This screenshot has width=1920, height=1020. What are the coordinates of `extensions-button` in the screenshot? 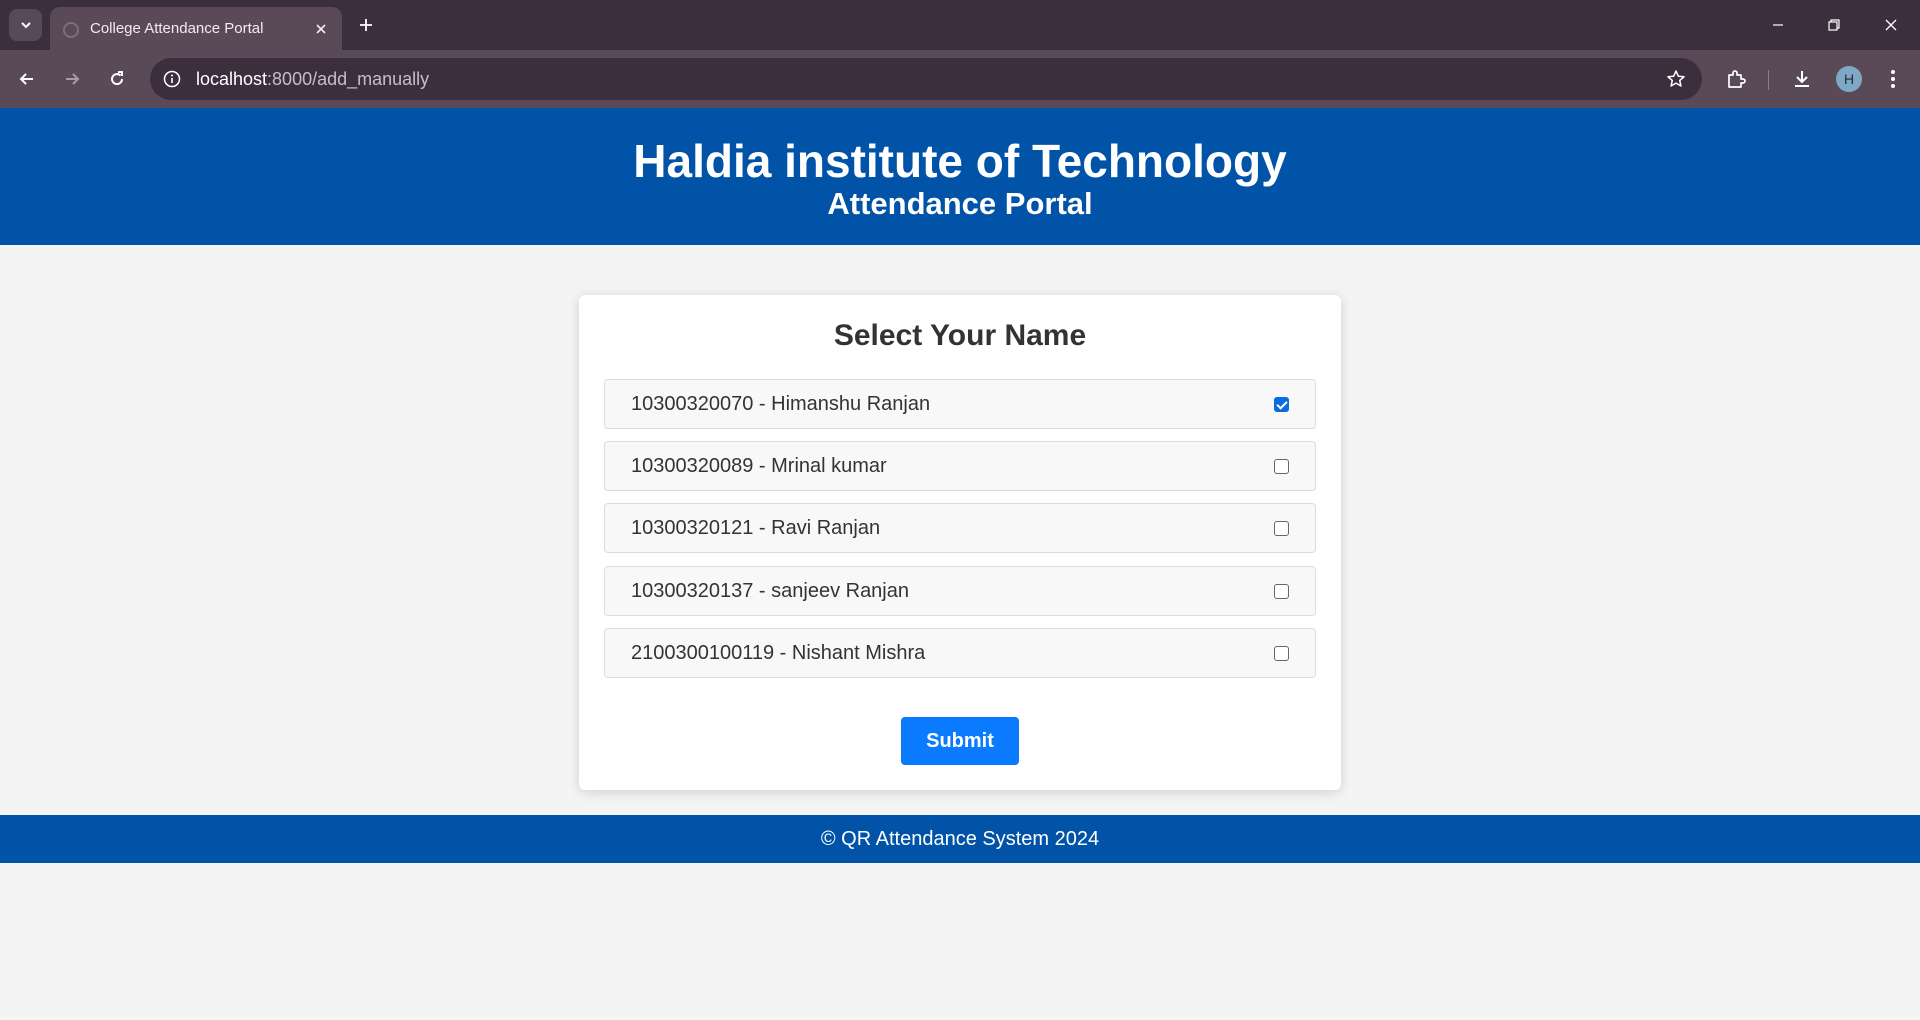 It's located at (1736, 79).